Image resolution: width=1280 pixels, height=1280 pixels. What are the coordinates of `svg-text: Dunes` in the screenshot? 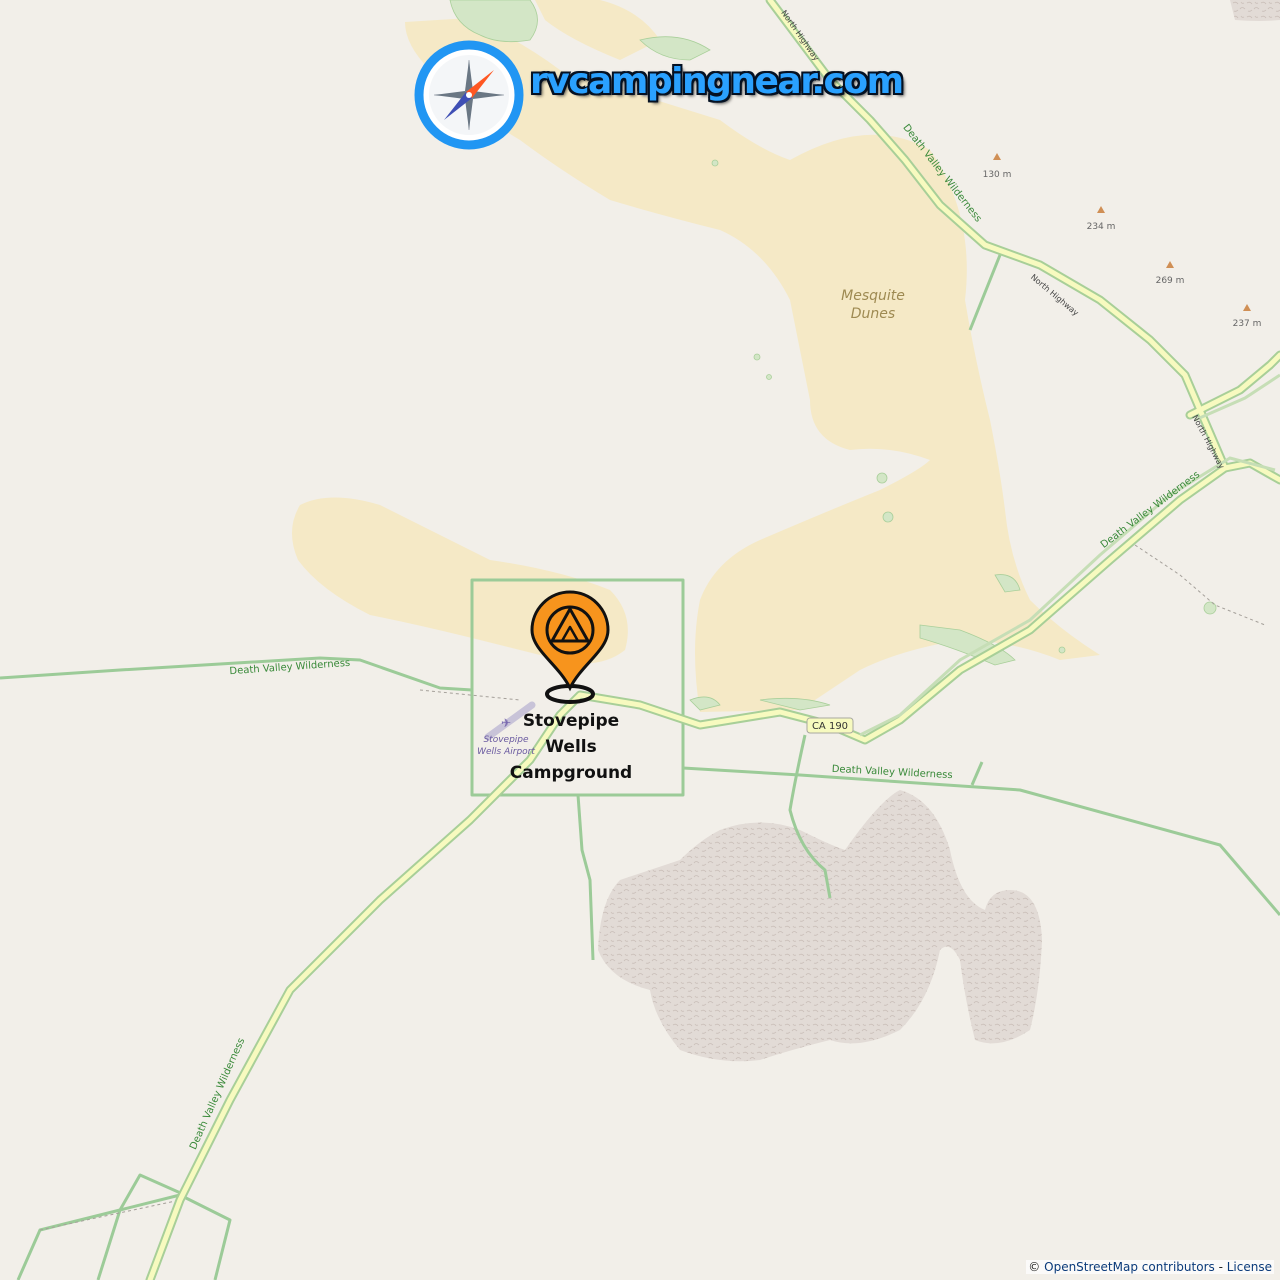 It's located at (873, 314).